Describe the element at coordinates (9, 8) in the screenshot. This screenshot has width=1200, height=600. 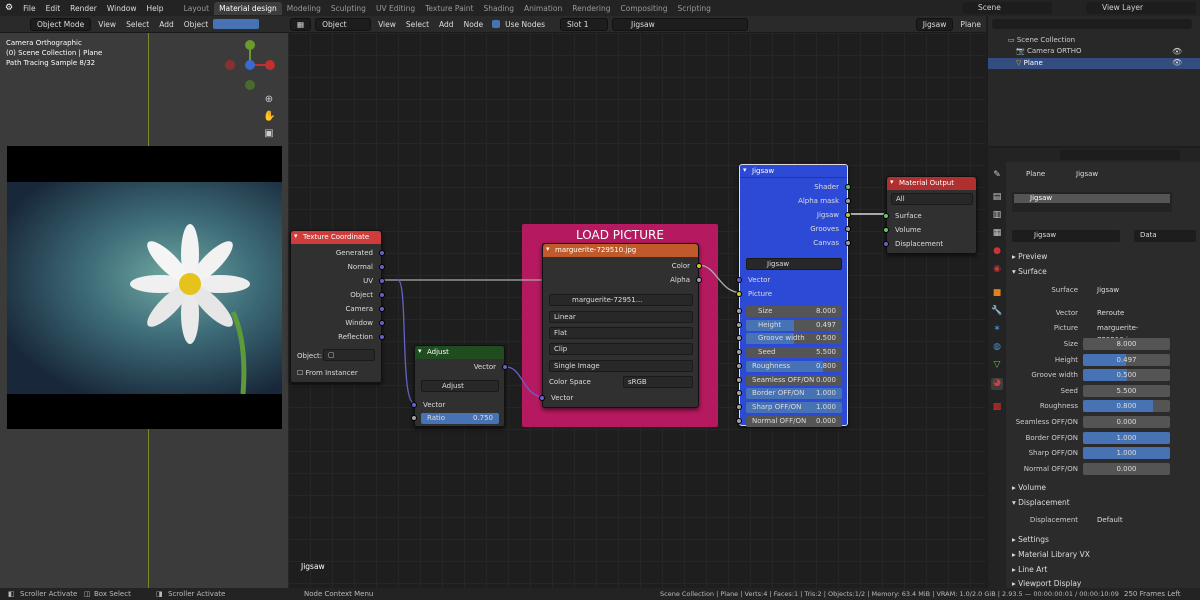
I see `blender-logo-icon: ⚙` at that location.